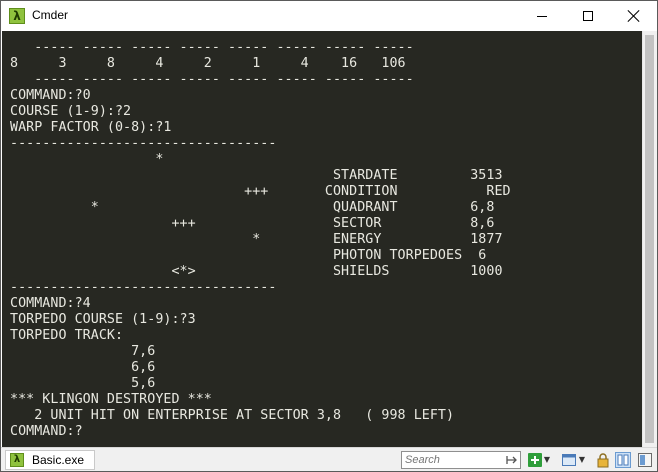 The width and height of the screenshot is (658, 472). Describe the element at coordinates (46, 431) in the screenshot. I see `console-line: COMMAND:?` at that location.